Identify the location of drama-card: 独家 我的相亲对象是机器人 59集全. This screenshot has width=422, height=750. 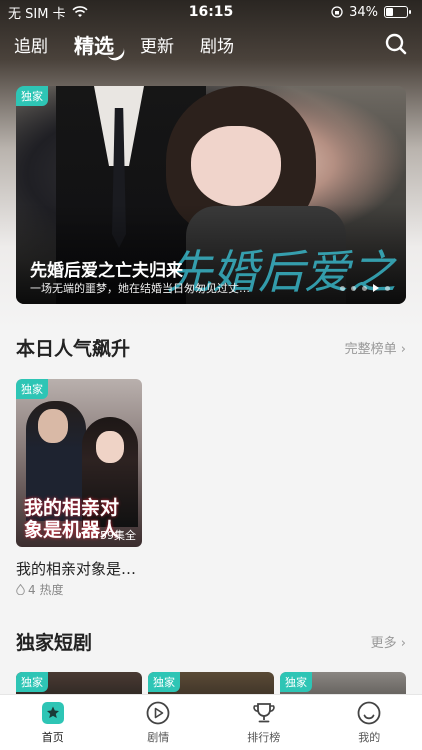
(79, 463).